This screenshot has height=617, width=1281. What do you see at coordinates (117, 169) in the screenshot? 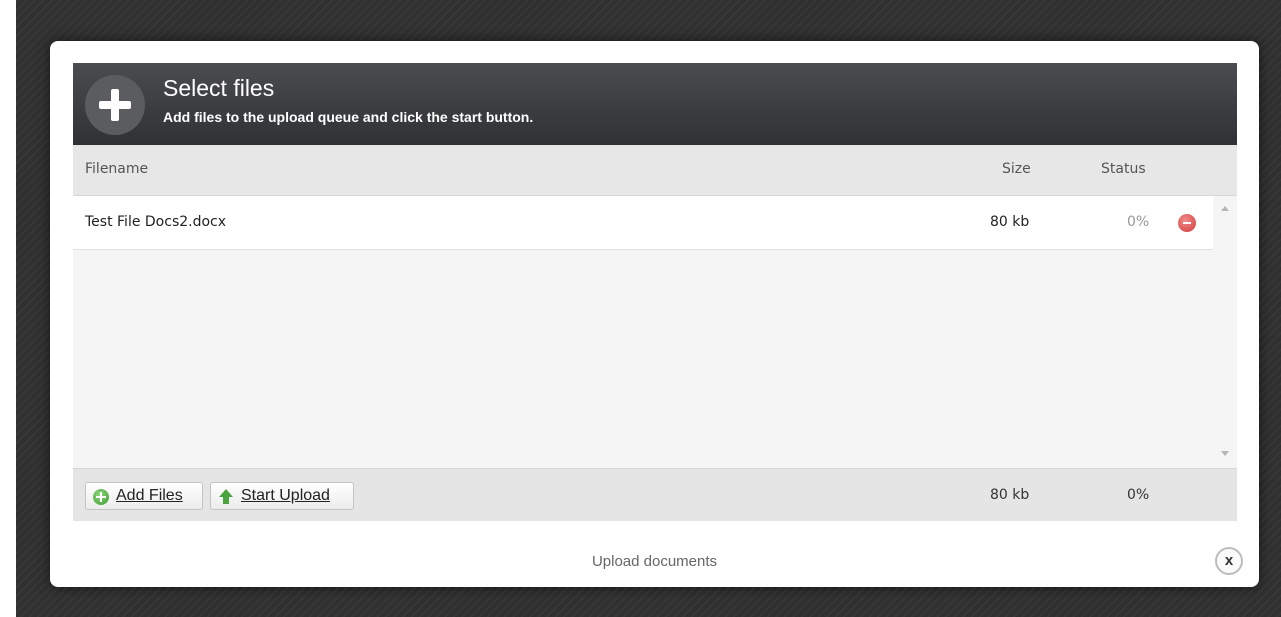
I see `column-header-filename: Filename` at bounding box center [117, 169].